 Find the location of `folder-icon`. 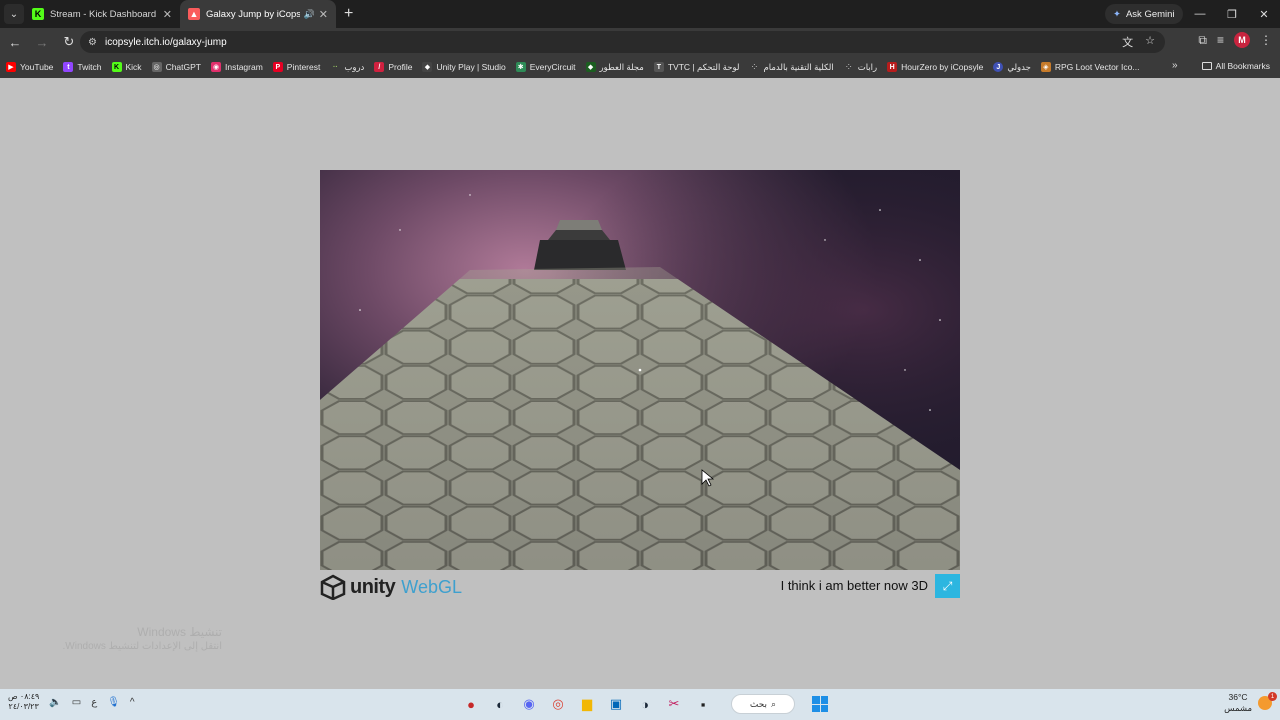

folder-icon is located at coordinates (1206, 66).